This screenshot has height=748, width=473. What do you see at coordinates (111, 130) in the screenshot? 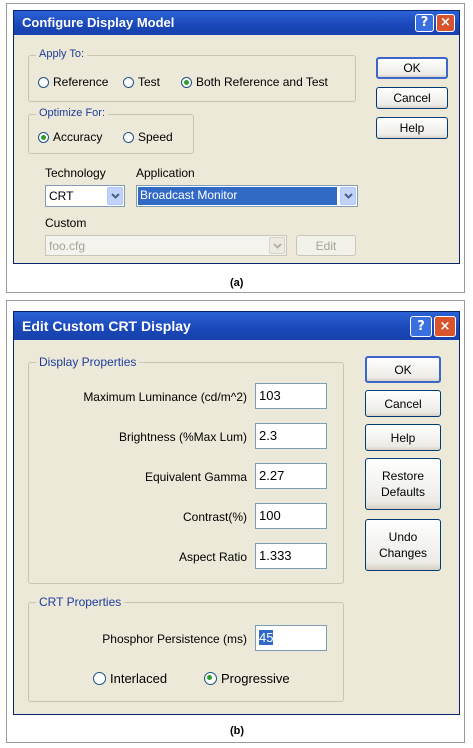
I see `optimize-for-group: Optimize For: Accuracy Speed` at bounding box center [111, 130].